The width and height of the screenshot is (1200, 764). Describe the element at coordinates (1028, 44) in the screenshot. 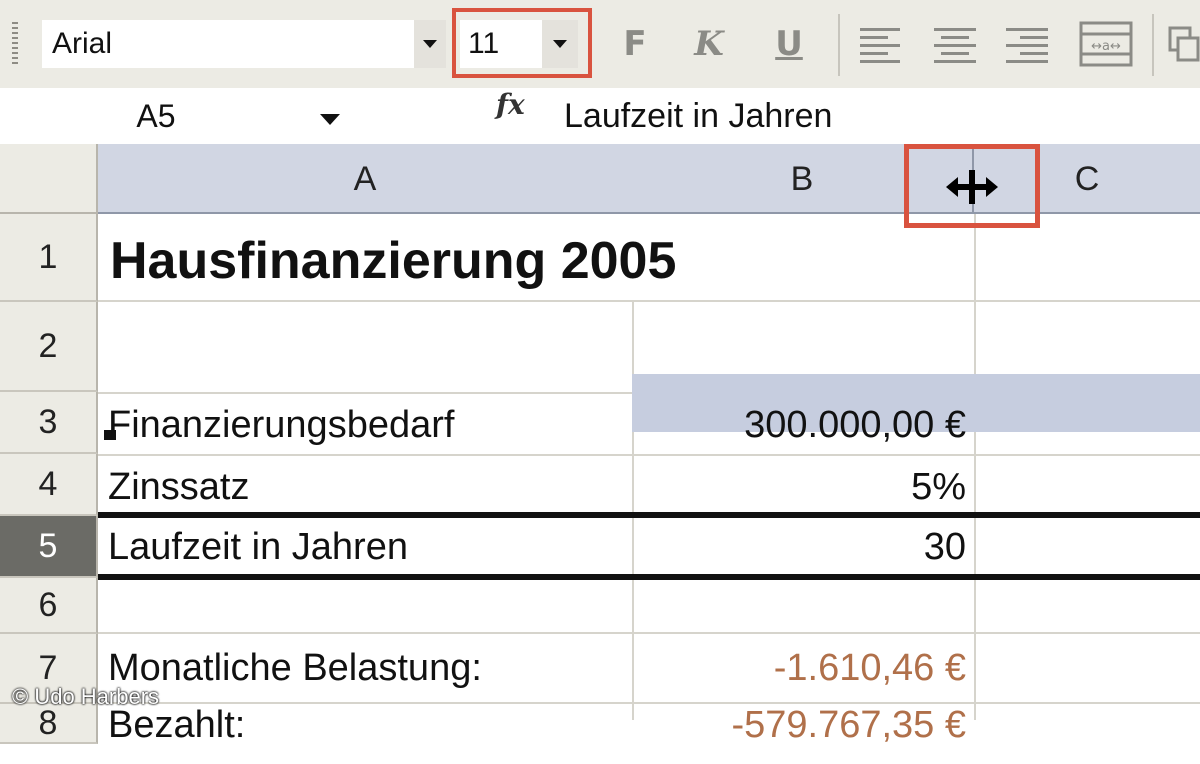

I see `align-right-button` at that location.